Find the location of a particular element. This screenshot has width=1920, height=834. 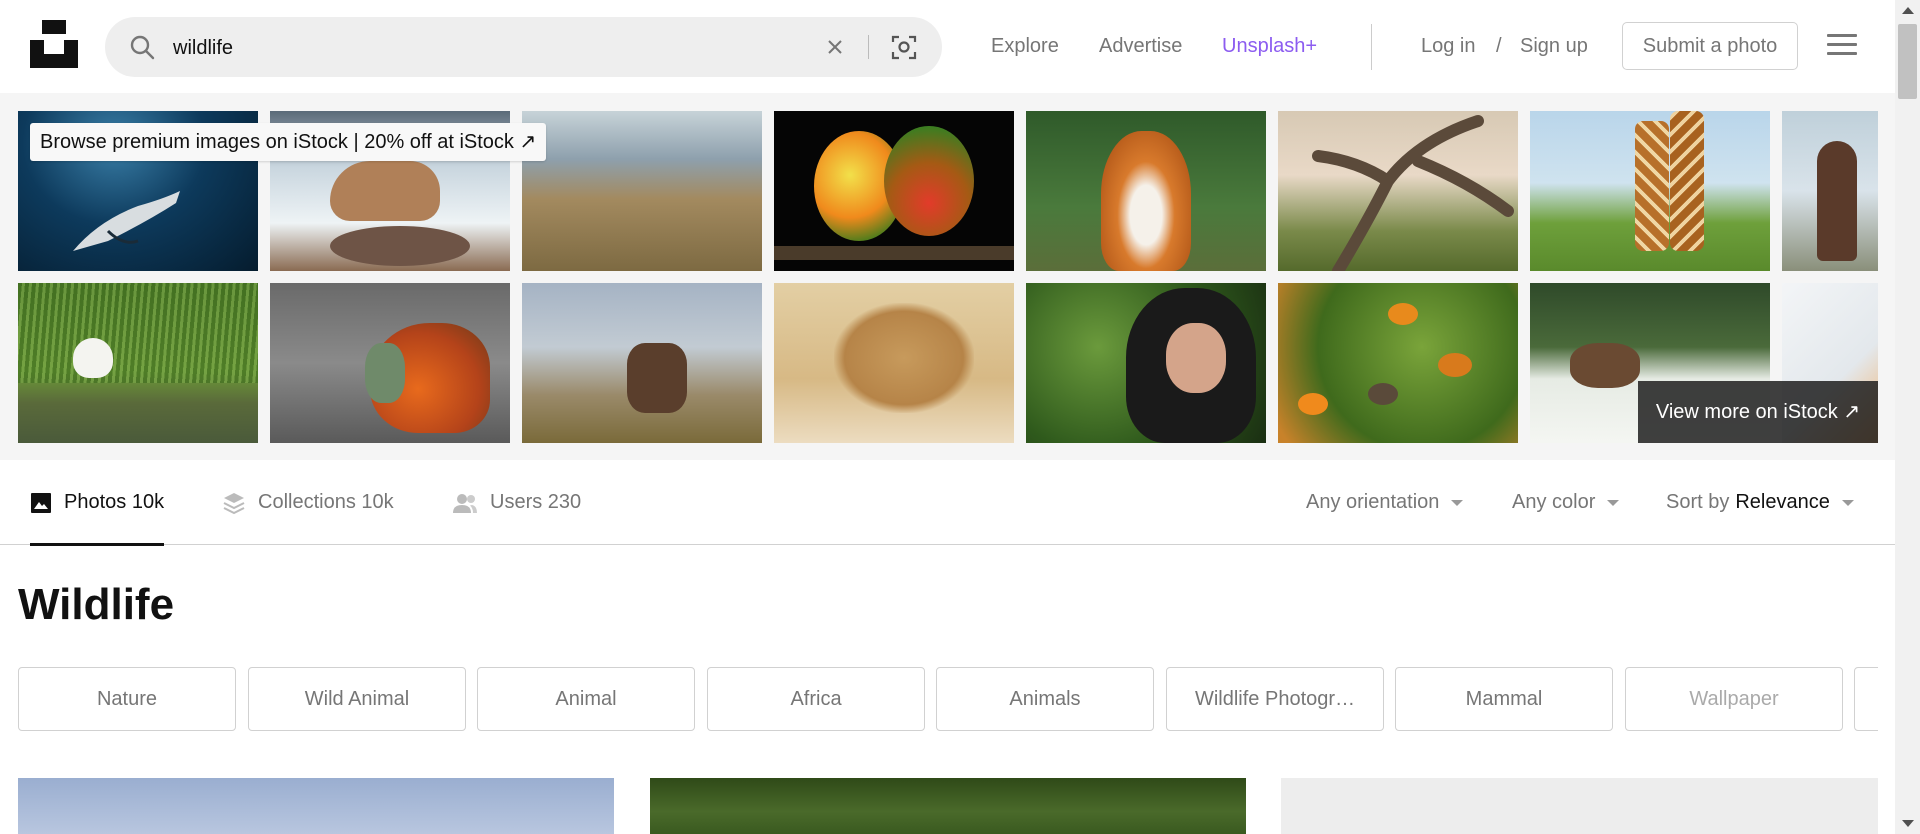

related-chip: Wallpaper is located at coordinates (1734, 699).